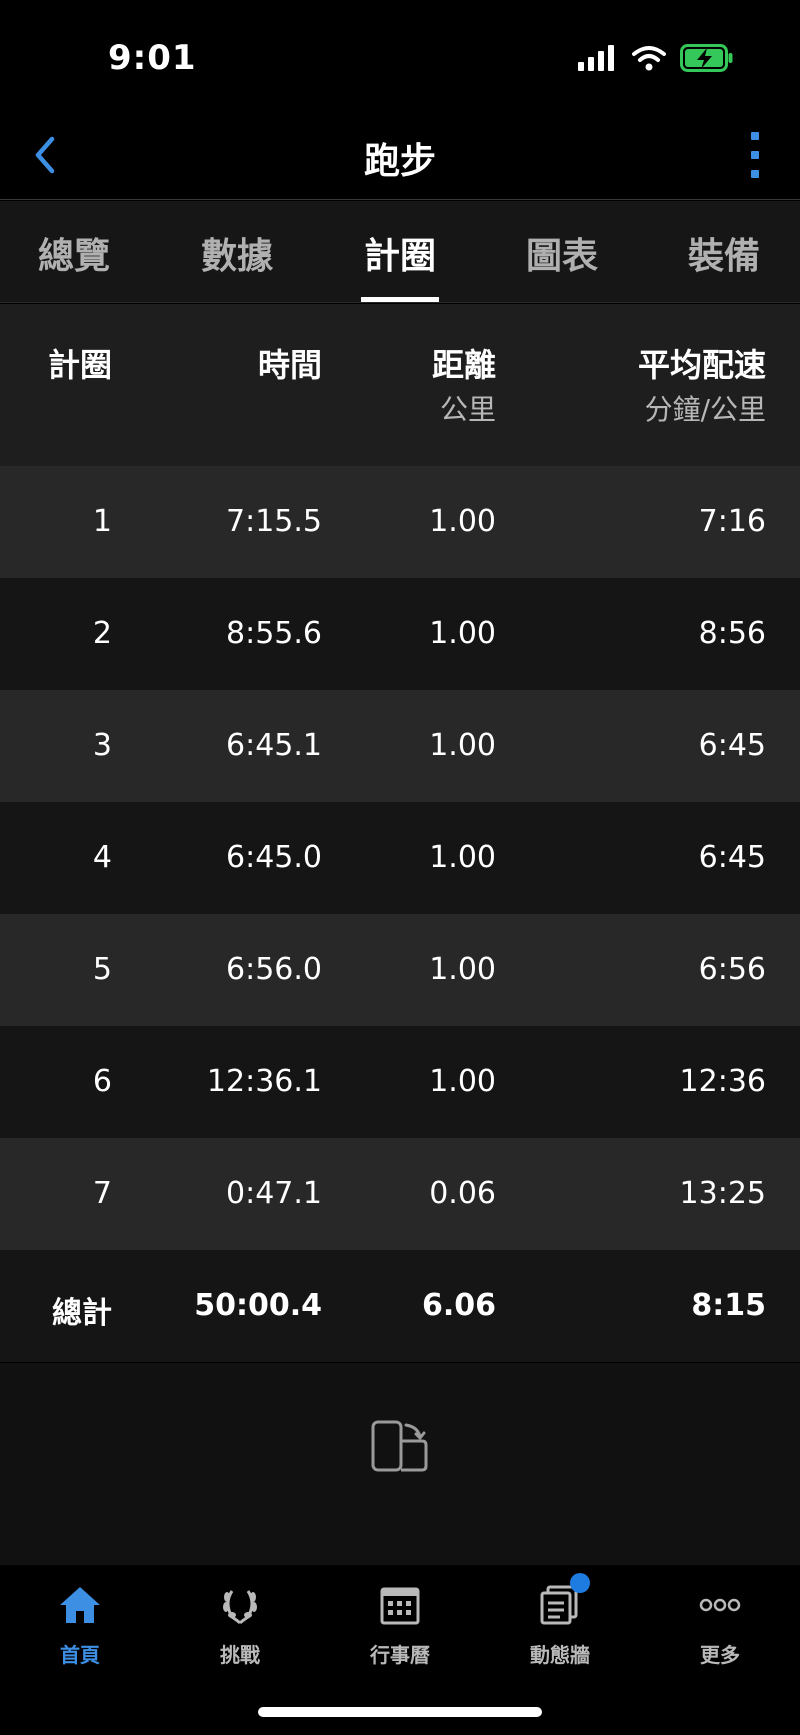 The image size is (800, 1735). I want to click on laurel-icon, so click(240, 1605).